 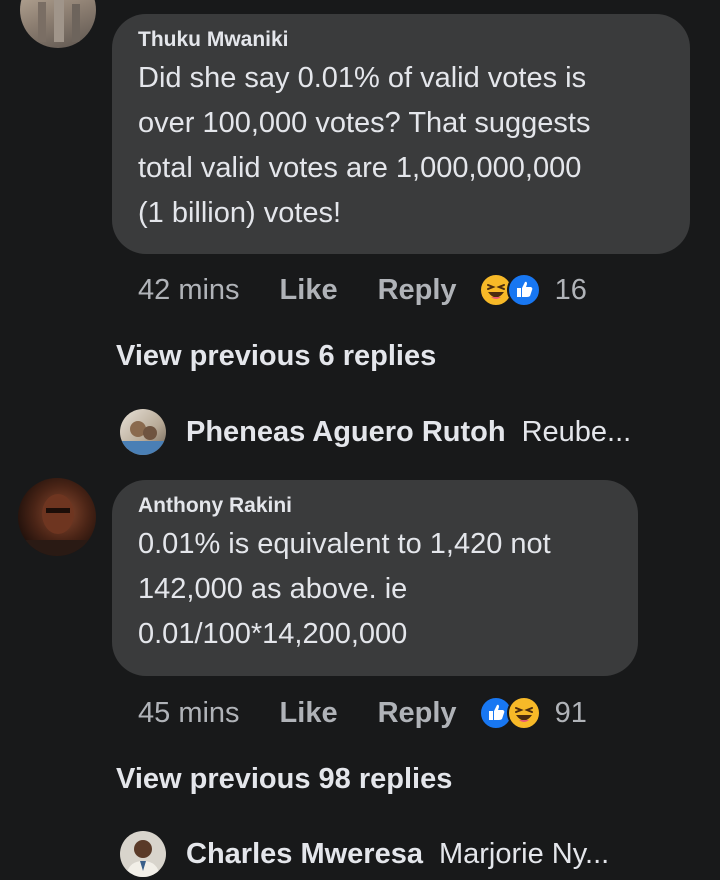 What do you see at coordinates (276, 356) in the screenshot?
I see `view-previous-replies-link: View previous 6 replies` at bounding box center [276, 356].